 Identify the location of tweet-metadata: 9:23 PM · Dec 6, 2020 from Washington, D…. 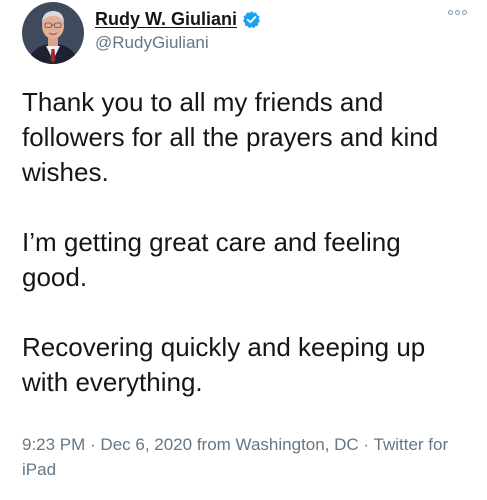
(244, 457).